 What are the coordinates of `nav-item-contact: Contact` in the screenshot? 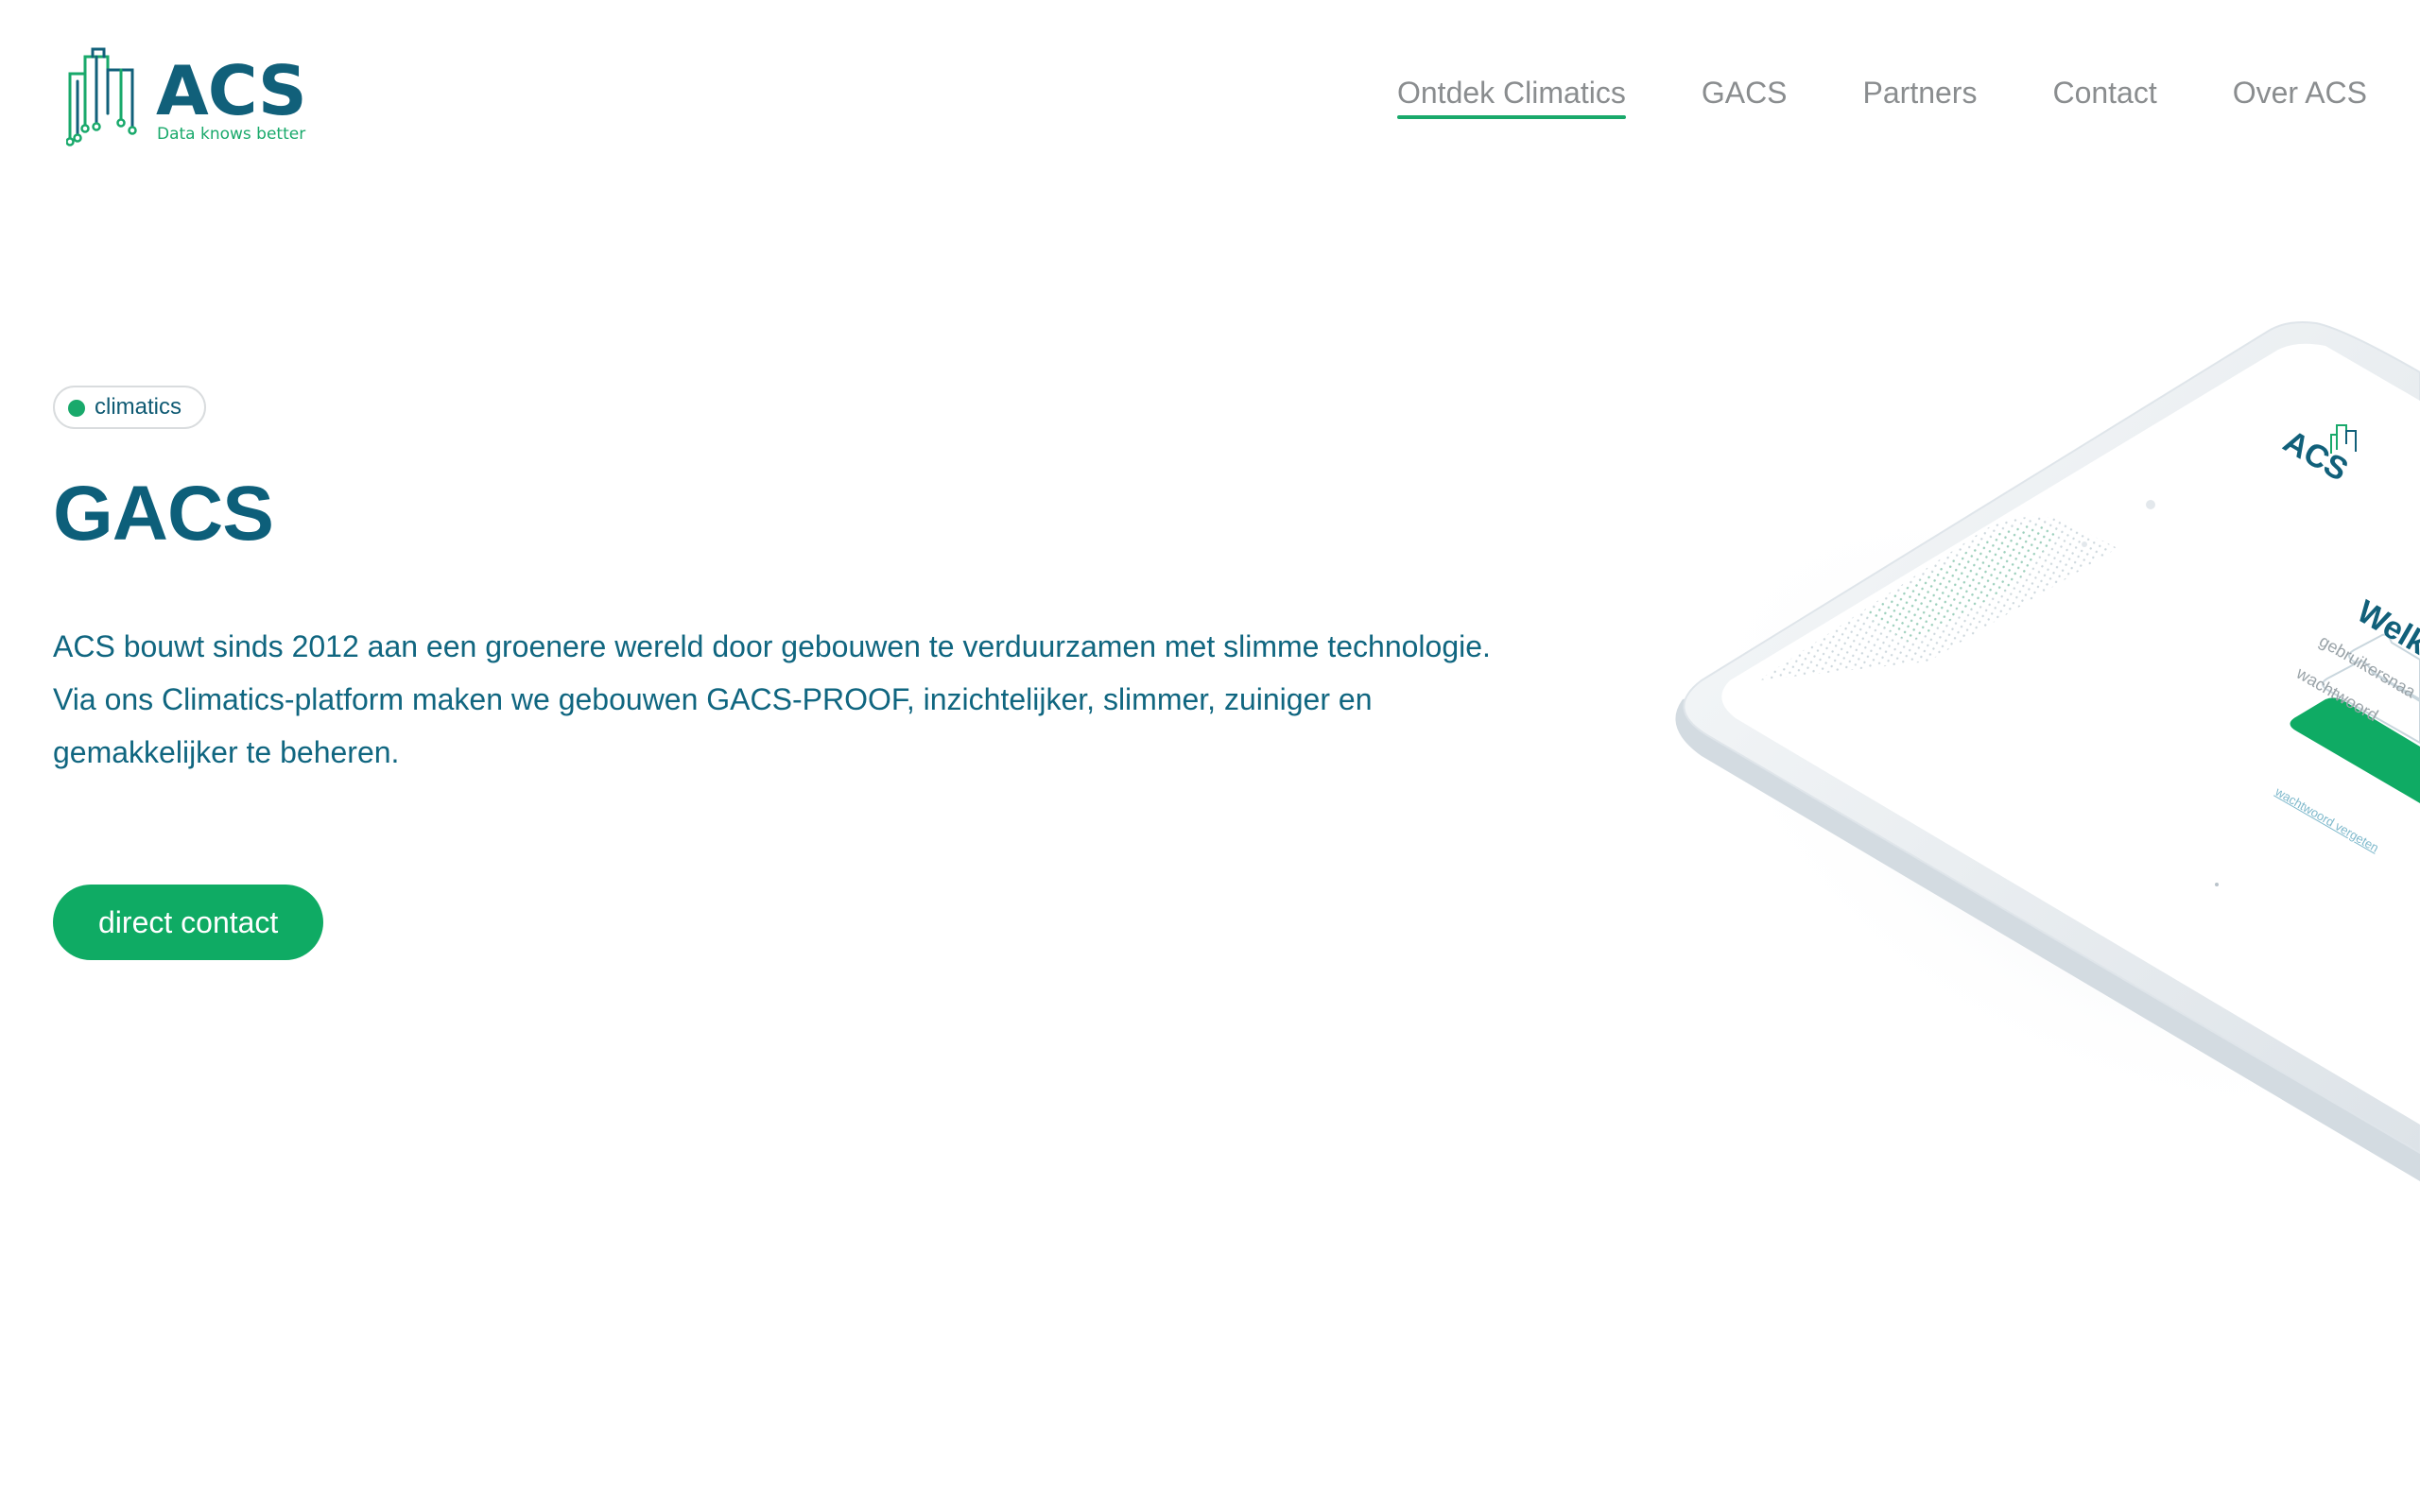 It's located at (2104, 93).